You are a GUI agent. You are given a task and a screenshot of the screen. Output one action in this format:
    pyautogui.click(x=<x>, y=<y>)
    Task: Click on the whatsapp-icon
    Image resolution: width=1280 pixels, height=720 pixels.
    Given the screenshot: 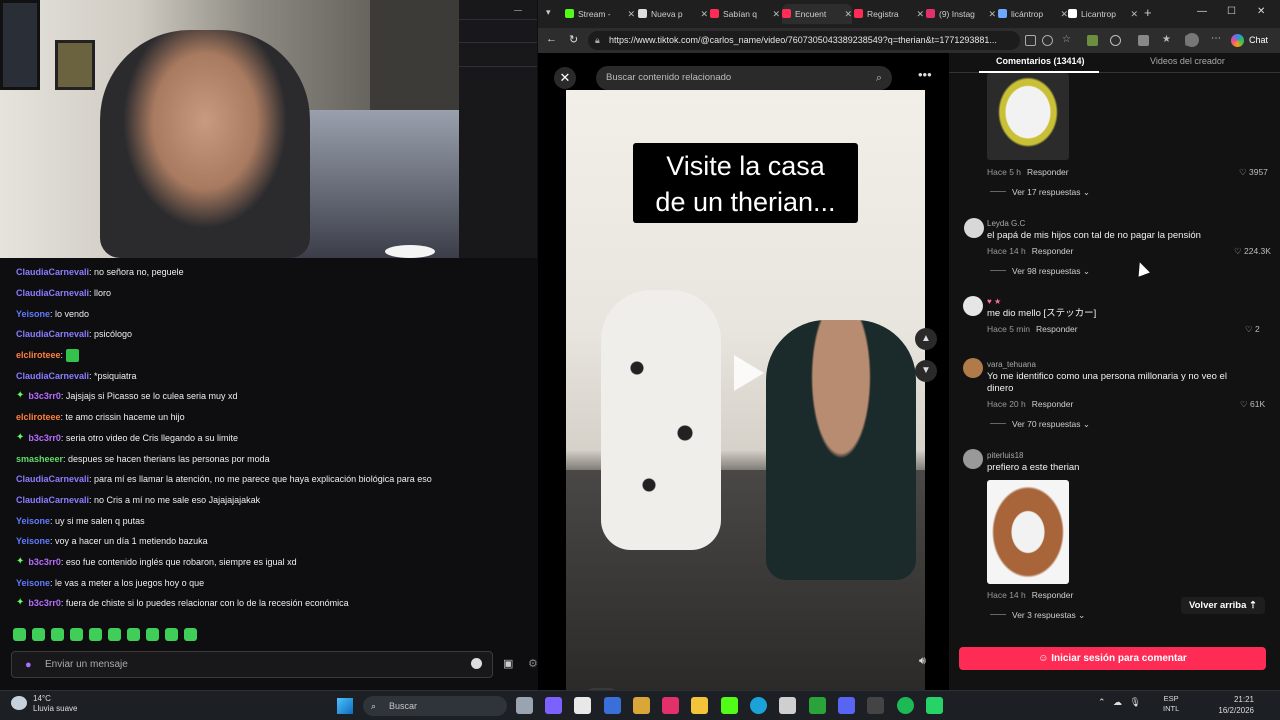 What is the action you would take?
    pyautogui.click(x=934, y=705)
    